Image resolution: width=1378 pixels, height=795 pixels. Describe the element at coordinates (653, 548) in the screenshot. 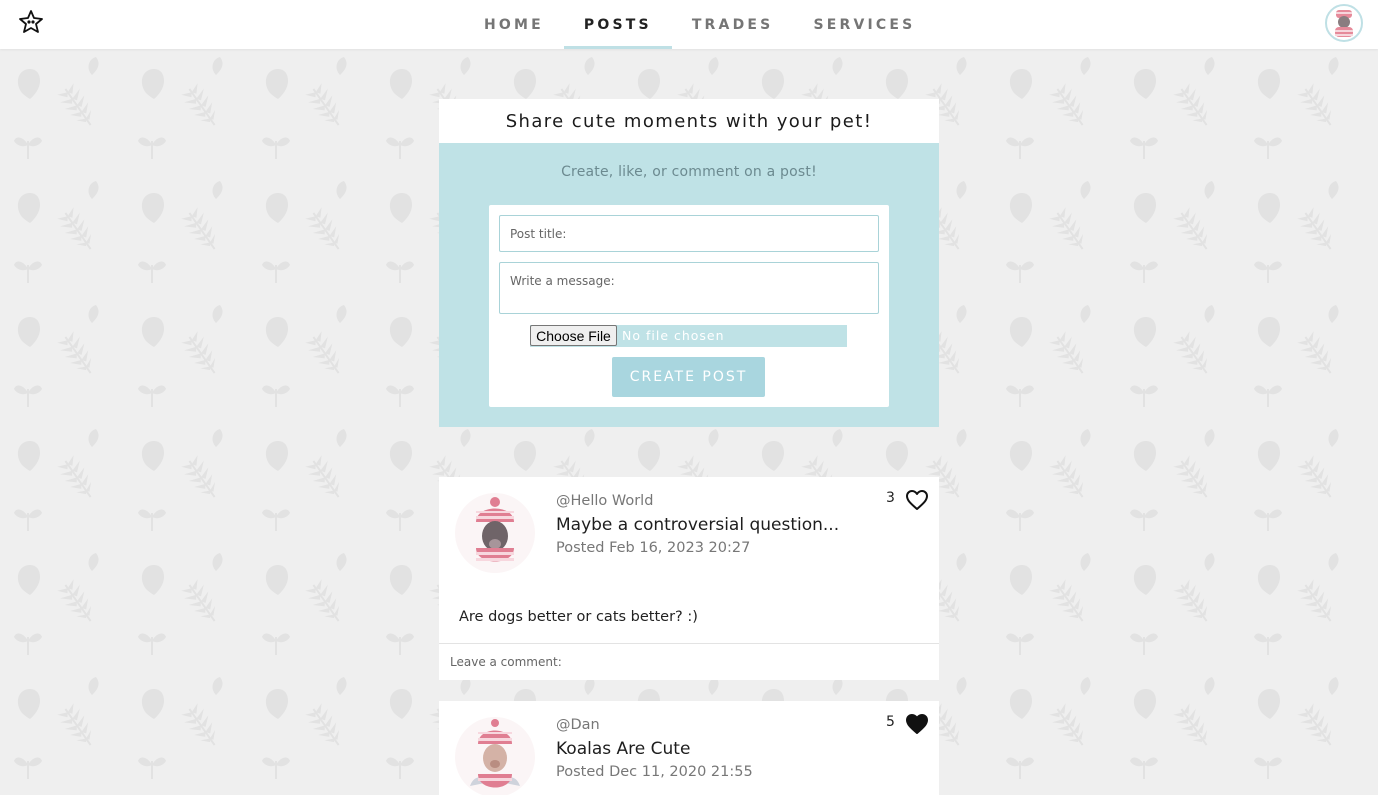

I see `post-date: Posted Feb 16, 2023 20:27` at that location.